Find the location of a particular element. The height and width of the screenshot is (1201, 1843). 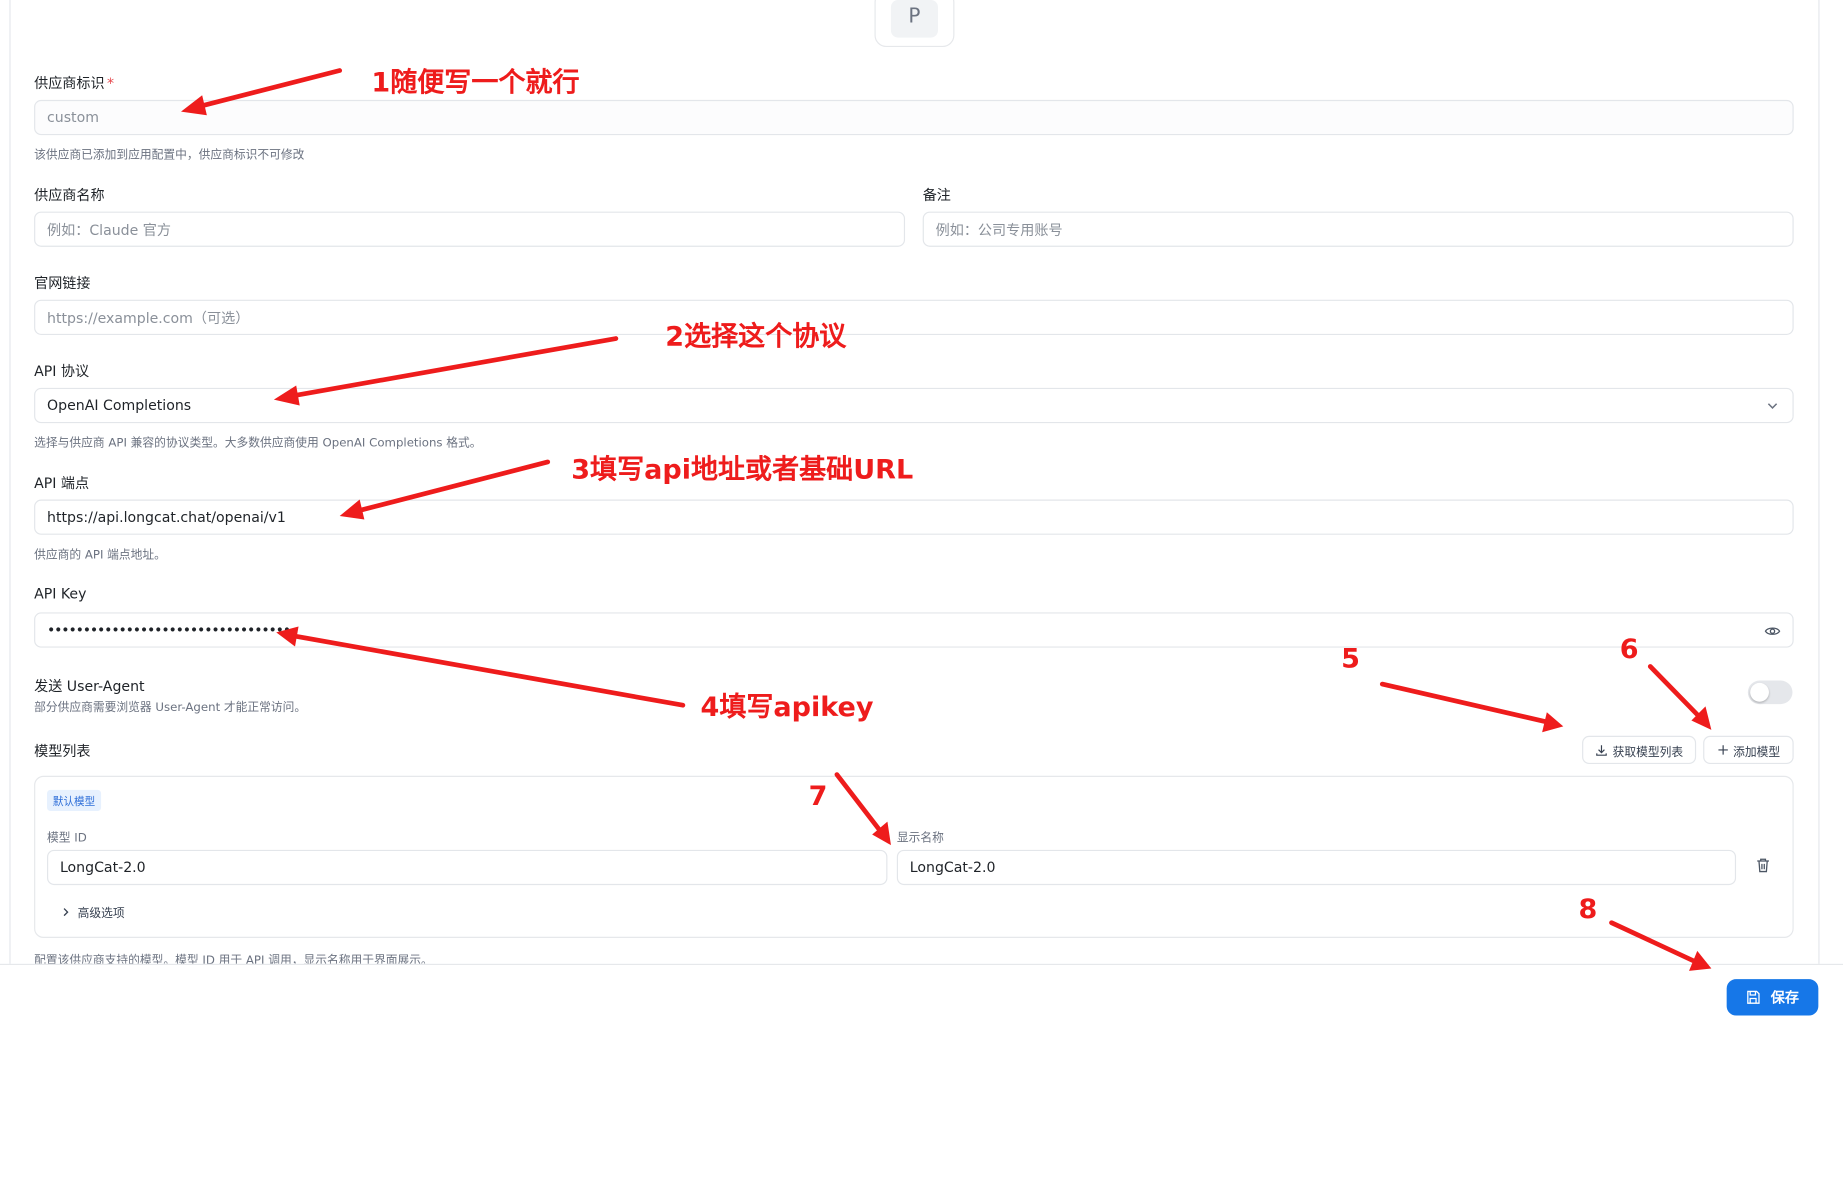

user-agent-hint: 部分供应商需要浏览器 User-Agent 才能正常访问。 is located at coordinates (170, 708).